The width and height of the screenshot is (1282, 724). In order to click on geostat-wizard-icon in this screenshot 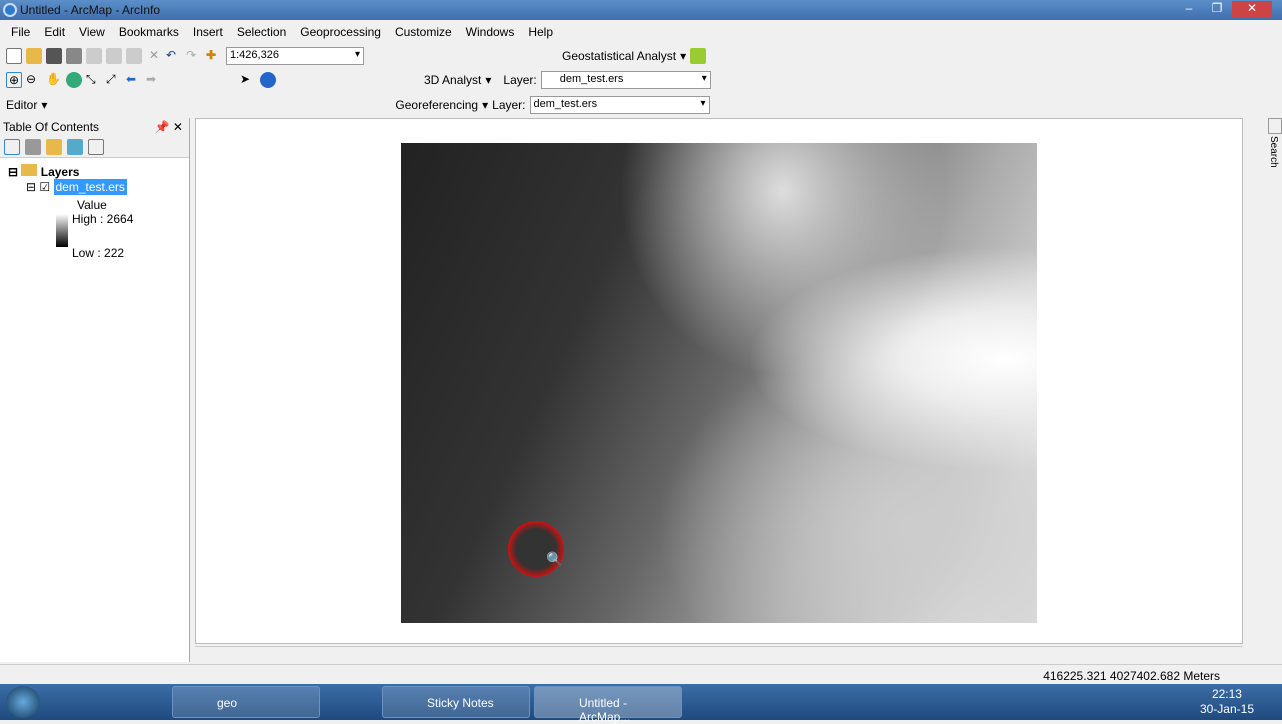, I will do `click(698, 56)`.